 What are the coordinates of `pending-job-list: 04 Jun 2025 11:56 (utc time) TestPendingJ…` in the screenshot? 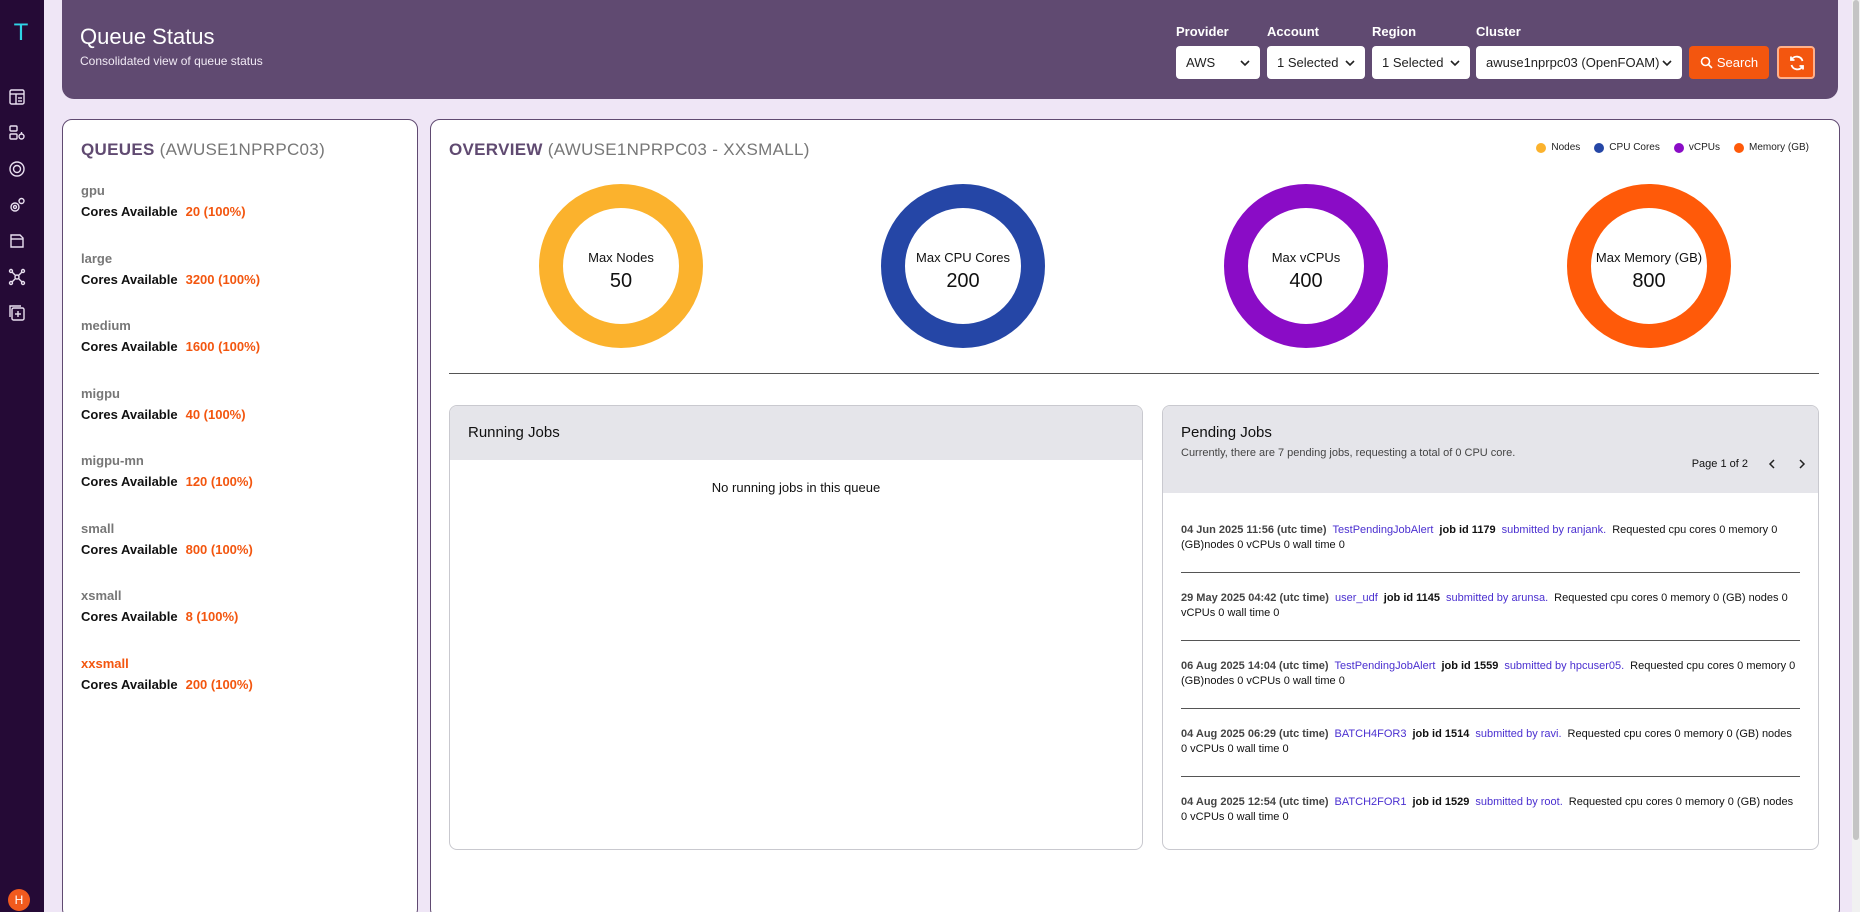 It's located at (1490, 684).